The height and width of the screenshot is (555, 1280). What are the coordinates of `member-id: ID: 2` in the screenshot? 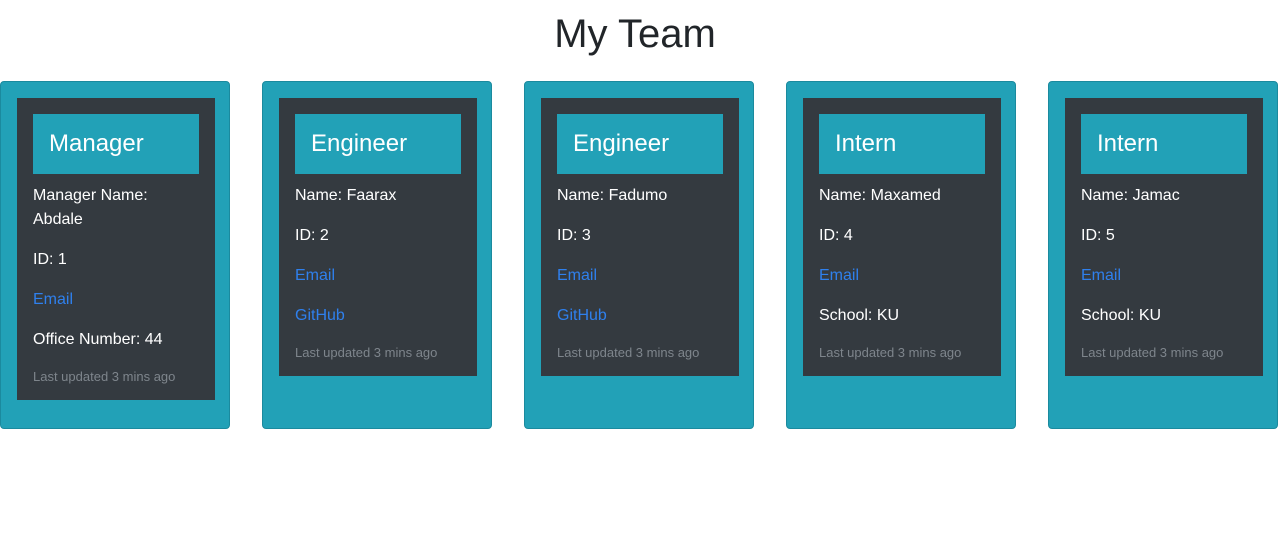 It's located at (312, 235).